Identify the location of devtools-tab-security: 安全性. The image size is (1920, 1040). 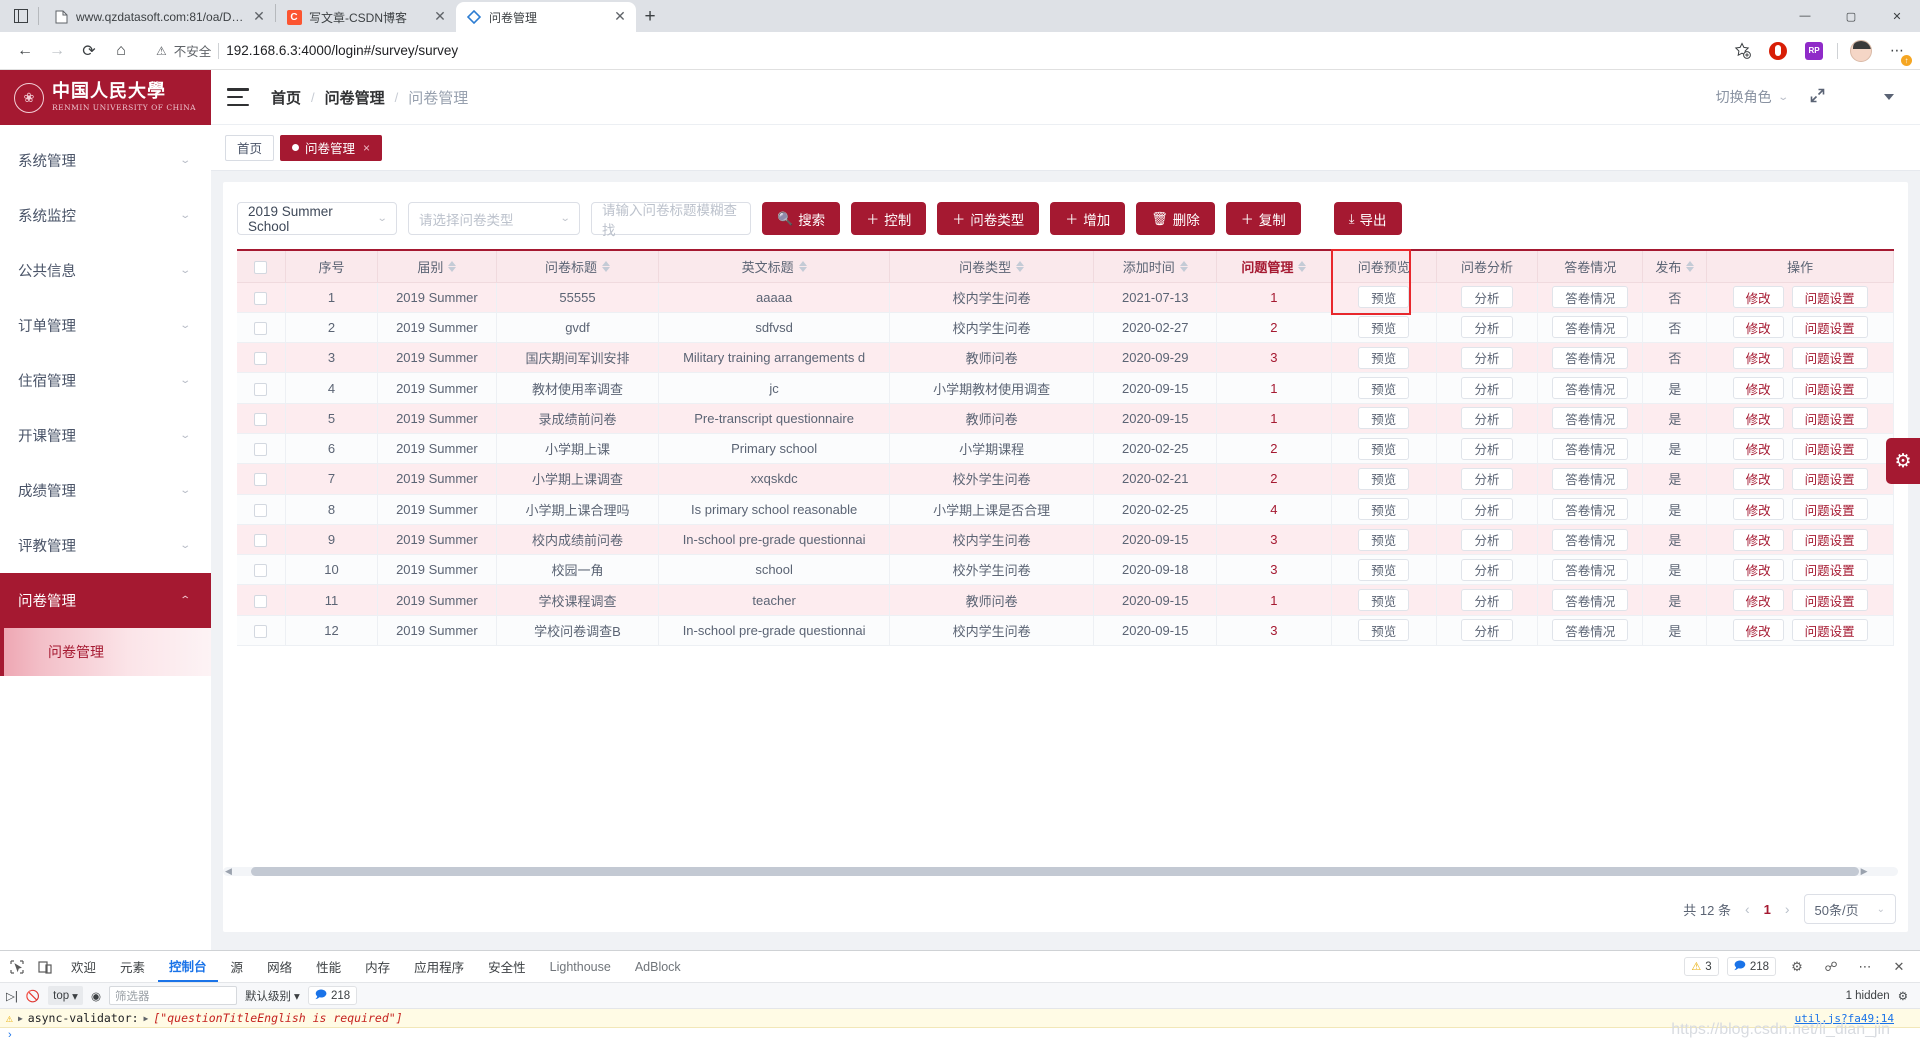
(507, 967).